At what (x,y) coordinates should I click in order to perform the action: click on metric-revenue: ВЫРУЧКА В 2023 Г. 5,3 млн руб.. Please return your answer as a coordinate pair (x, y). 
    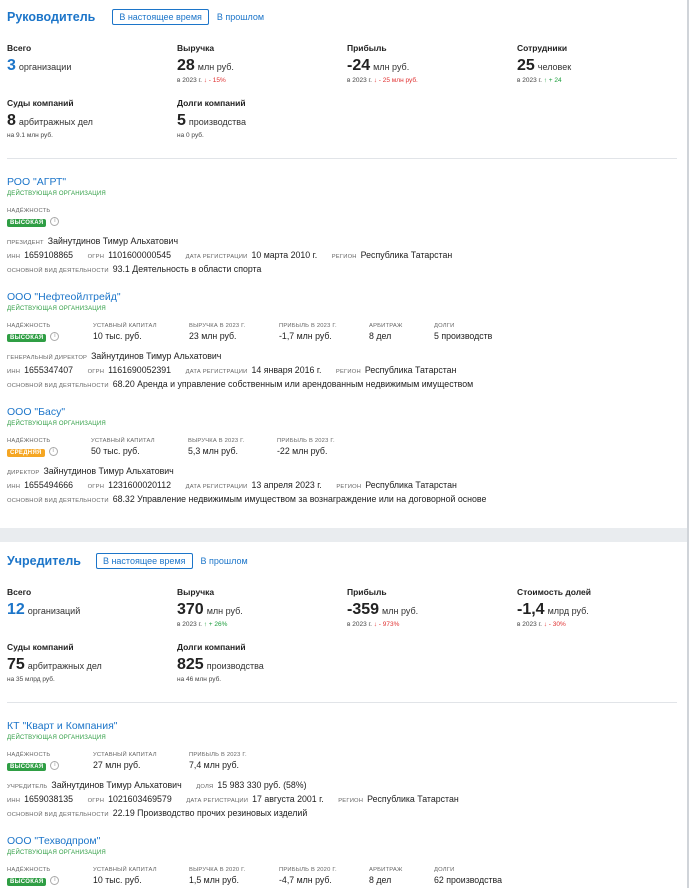
    Looking at the image, I should click on (216, 447).